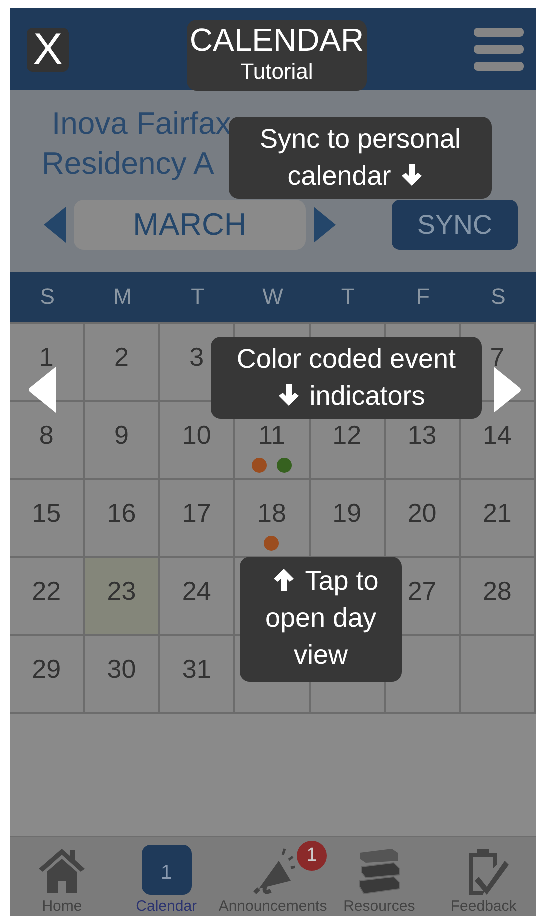  Describe the element at coordinates (197, 591) in the screenshot. I see `day-number: 24` at that location.